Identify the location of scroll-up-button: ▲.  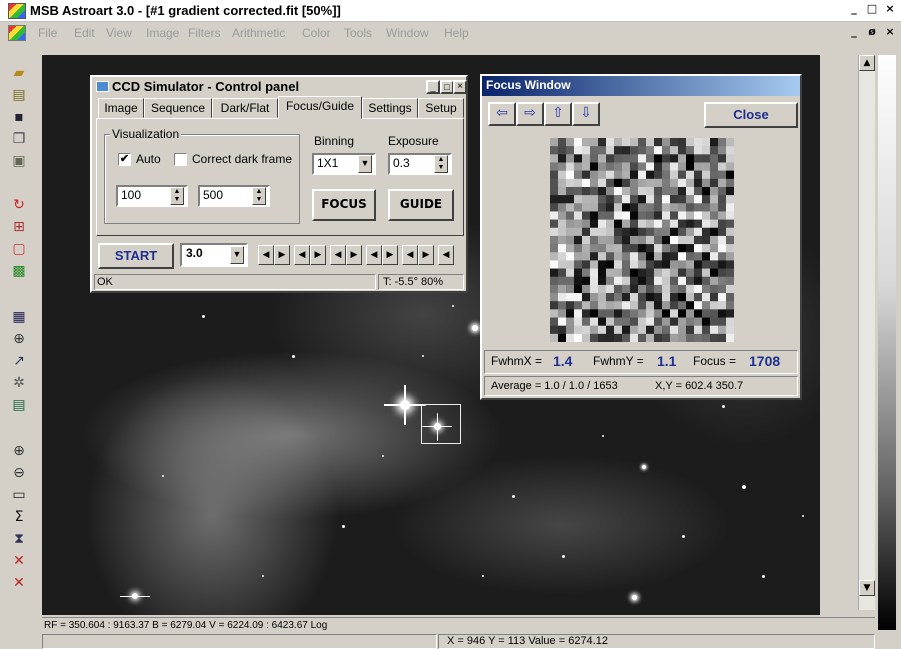
(867, 63).